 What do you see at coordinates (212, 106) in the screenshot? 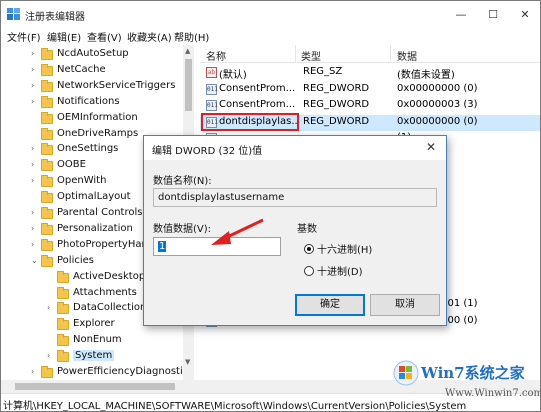
I see `binary-value-icon: 011` at bounding box center [212, 106].